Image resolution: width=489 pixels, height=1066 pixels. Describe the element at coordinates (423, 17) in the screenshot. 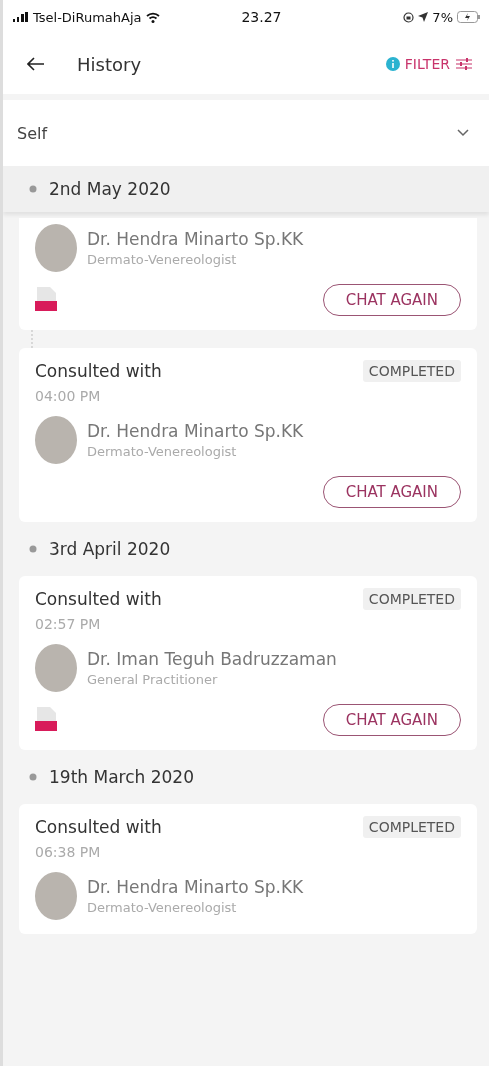

I see `location-icon` at that location.